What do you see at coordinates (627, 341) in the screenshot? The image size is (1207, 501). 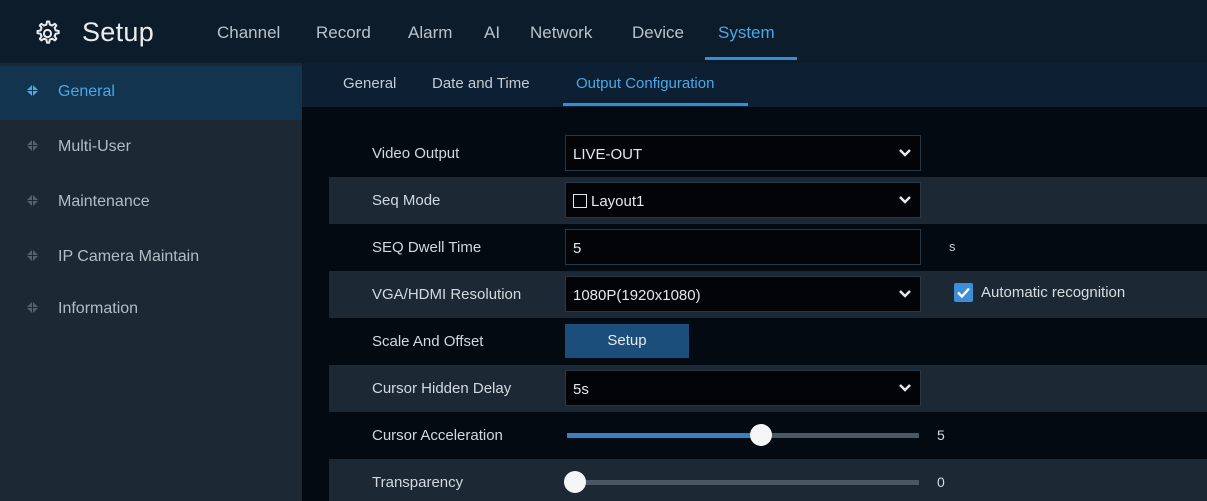 I see `scale-offset-setup-button: Setup` at bounding box center [627, 341].